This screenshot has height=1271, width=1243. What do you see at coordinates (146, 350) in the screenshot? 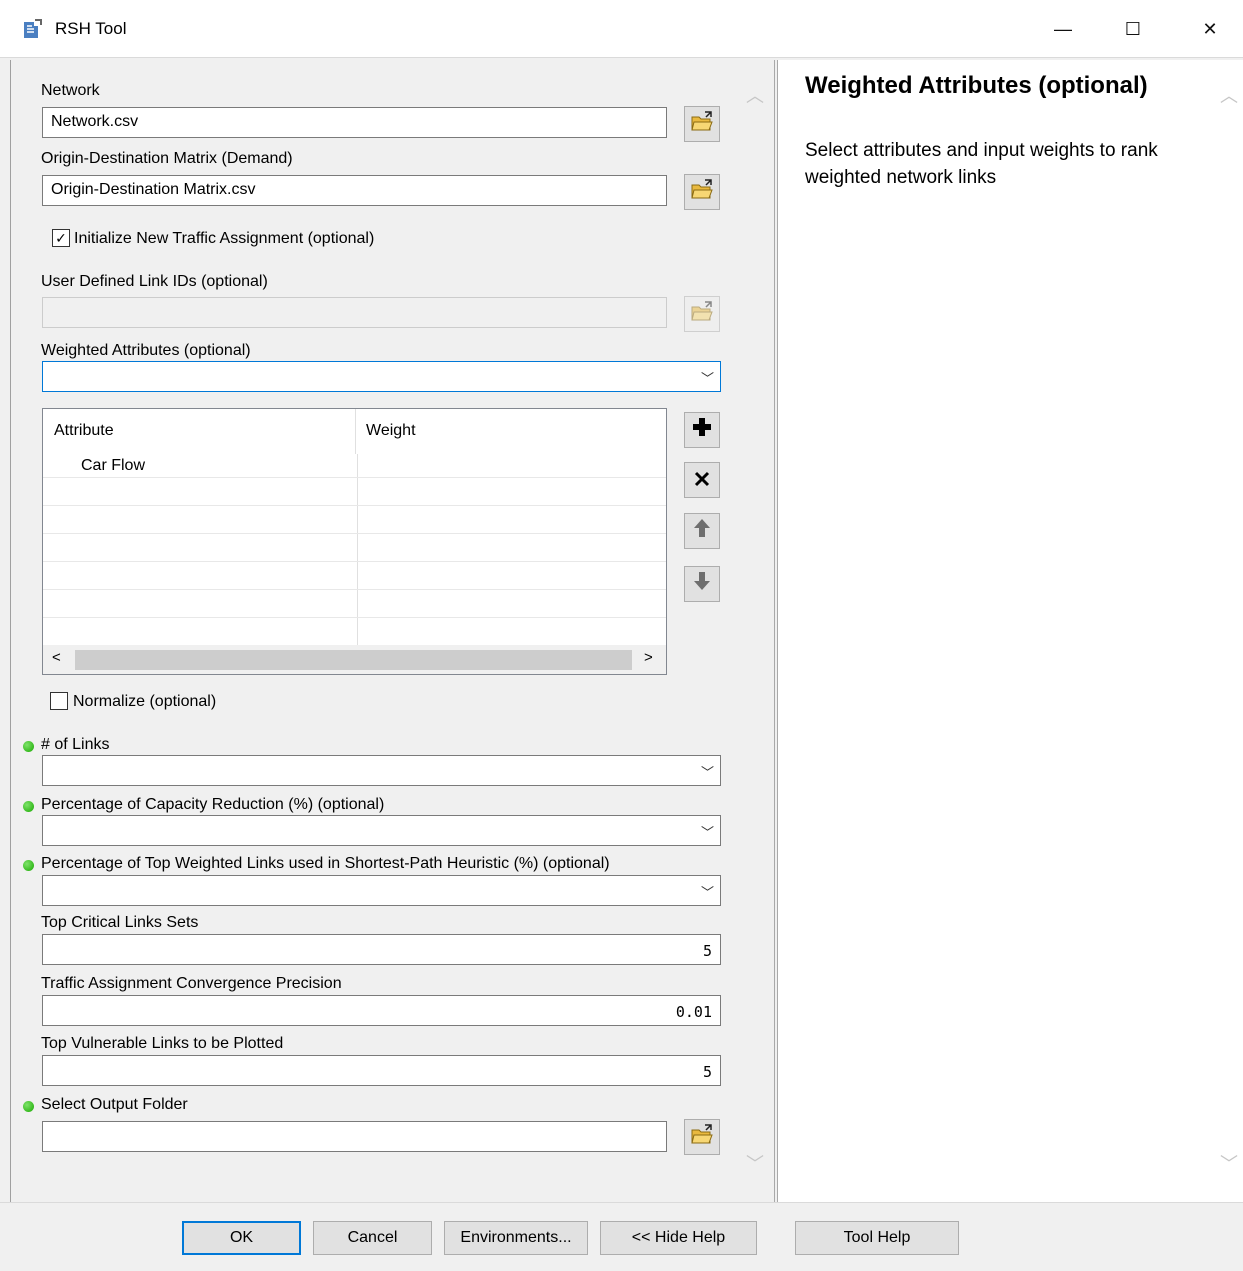
I see `weighted-attributes-label: Weighted Attributes (optional)` at bounding box center [146, 350].